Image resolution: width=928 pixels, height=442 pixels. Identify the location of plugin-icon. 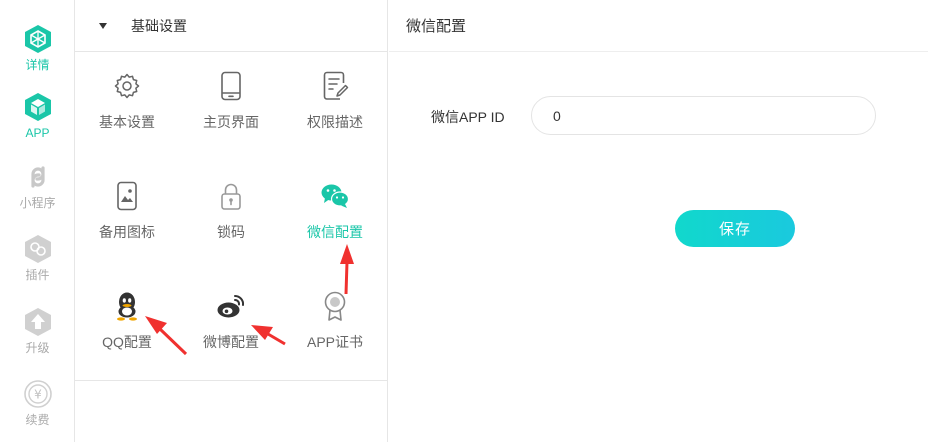
(38, 249).